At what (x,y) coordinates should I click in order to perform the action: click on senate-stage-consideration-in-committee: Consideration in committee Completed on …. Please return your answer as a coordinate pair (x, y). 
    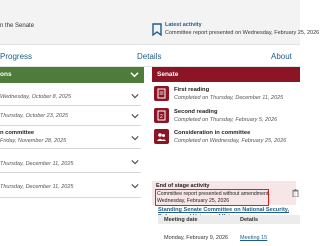
    Looking at the image, I should click on (226, 138).